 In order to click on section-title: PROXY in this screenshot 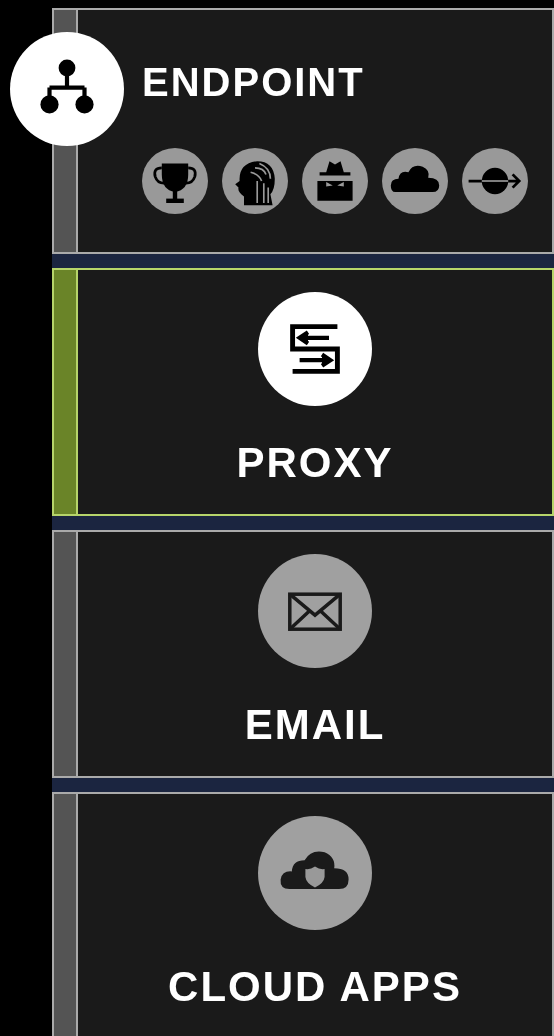, I will do `click(315, 463)`.